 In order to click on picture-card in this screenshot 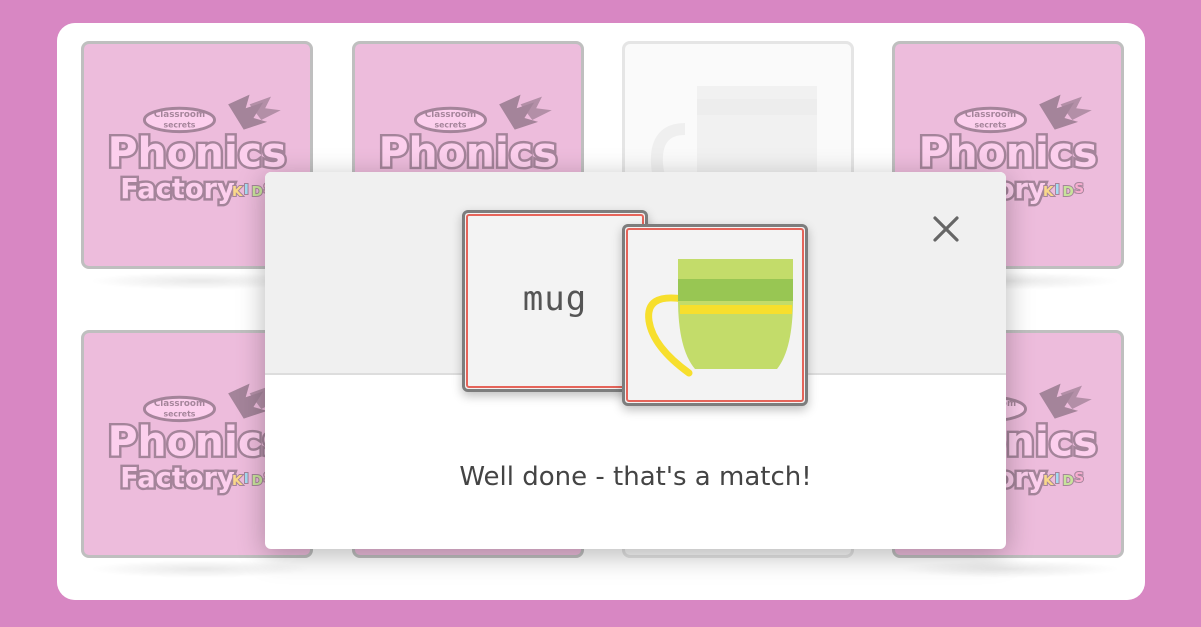, I will do `click(715, 315)`.